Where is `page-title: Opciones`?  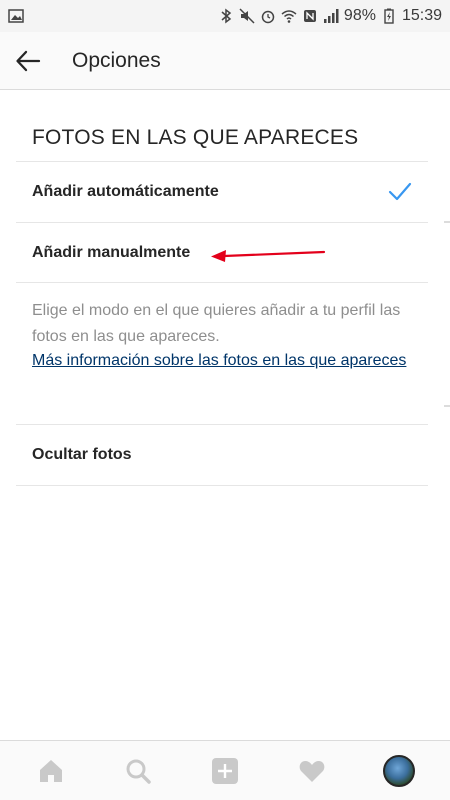
page-title: Opciones is located at coordinates (116, 60).